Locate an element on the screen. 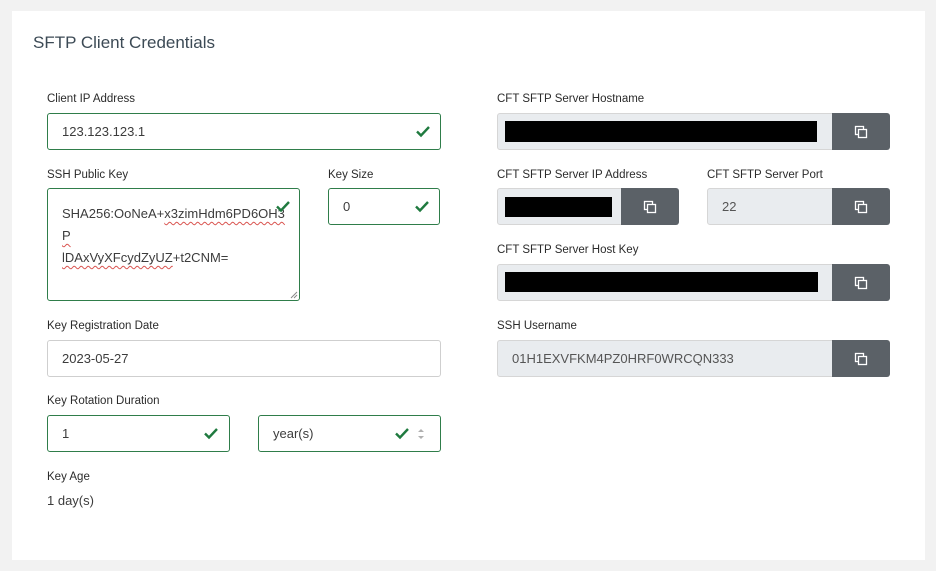  server-port-value: 22 is located at coordinates (729, 206).